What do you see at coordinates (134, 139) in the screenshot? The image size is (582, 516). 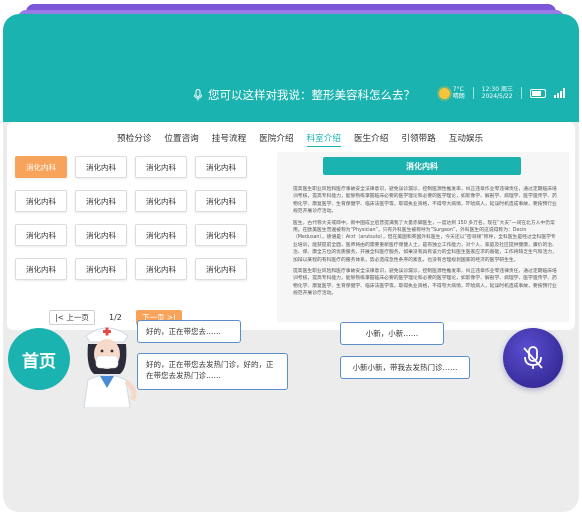 I see `nav-item: 预检分诊` at bounding box center [134, 139].